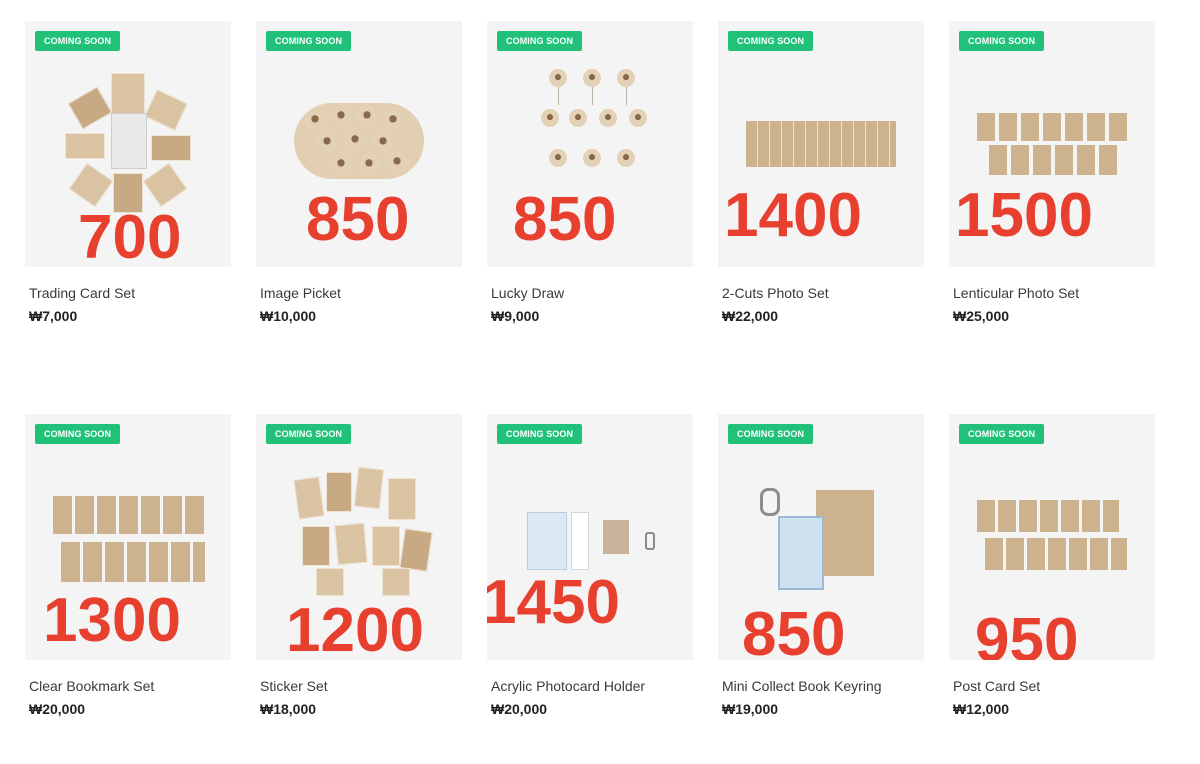  I want to click on product-card-trading-card-set: COMING SOON 700 Trading Card Set ₩7,000, so click(128, 172).